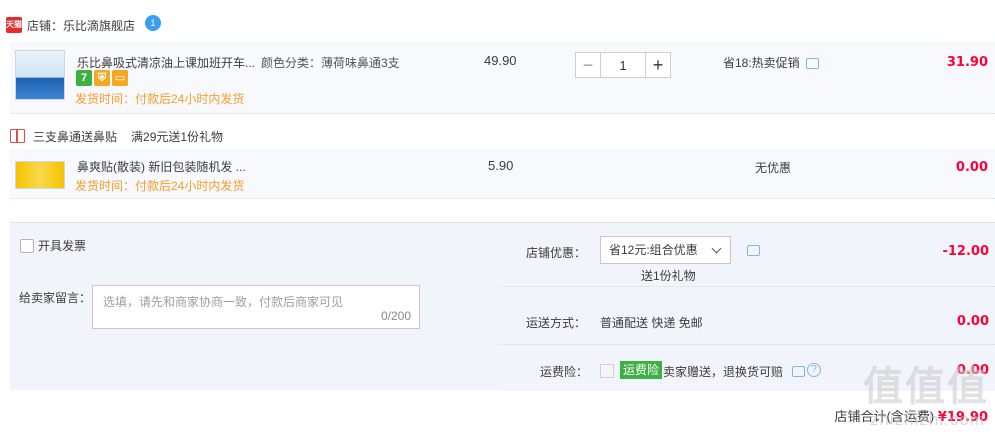  Describe the element at coordinates (761, 63) in the screenshot. I see `promo-label: 省18:热卖促销` at that location.